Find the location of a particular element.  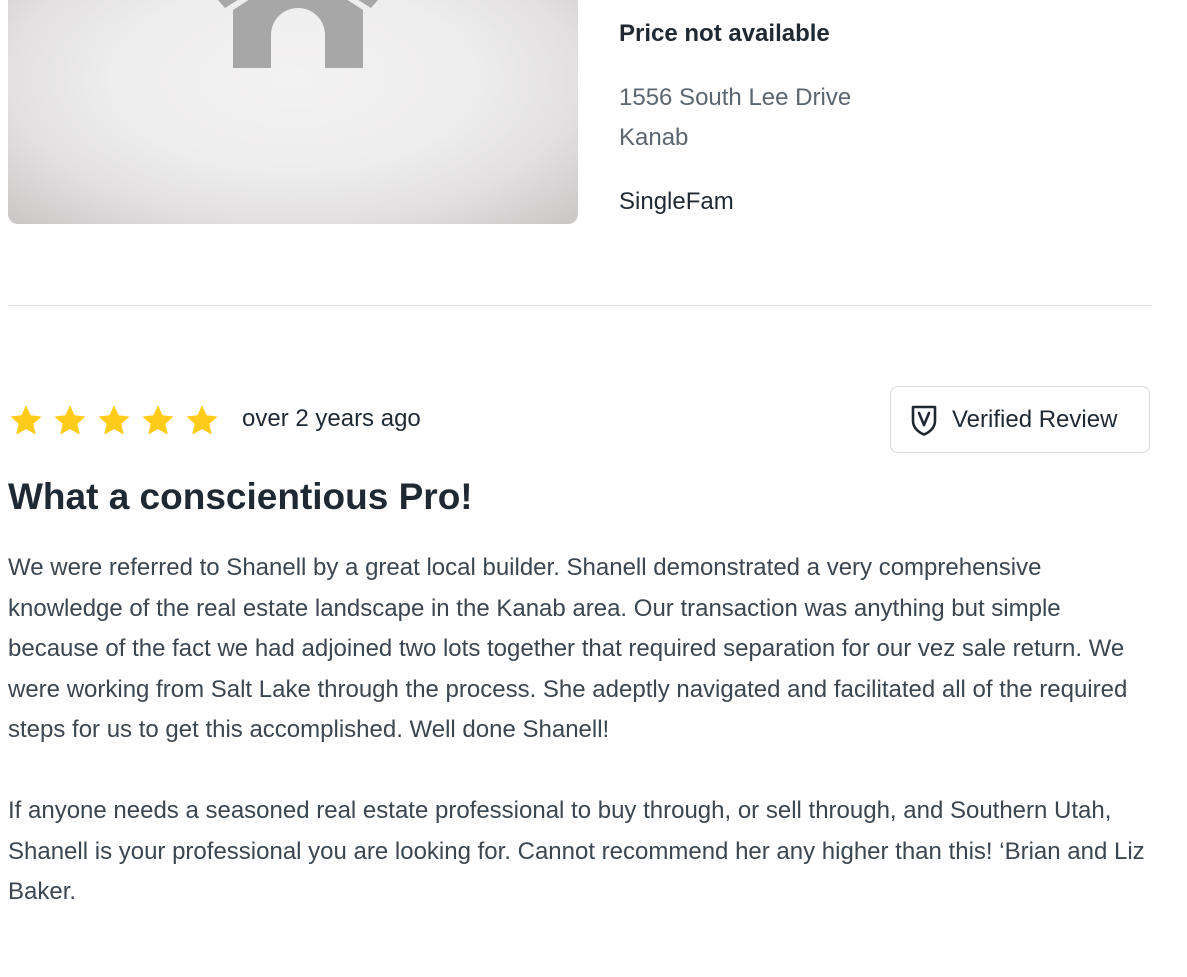

house-placeholder-icon is located at coordinates (298, 34).